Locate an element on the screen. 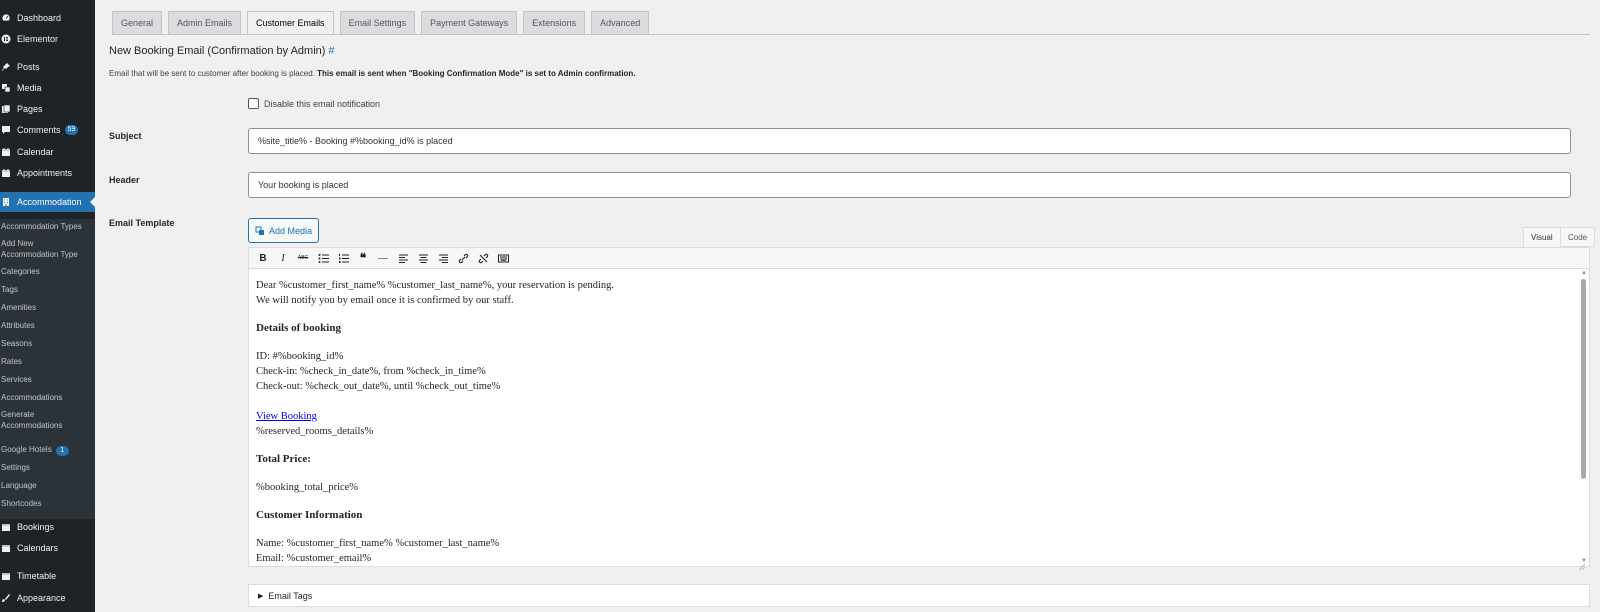 Image resolution: width=1600 pixels, height=612 pixels. editor-line: %booking_total_price% is located at coordinates (307, 487).